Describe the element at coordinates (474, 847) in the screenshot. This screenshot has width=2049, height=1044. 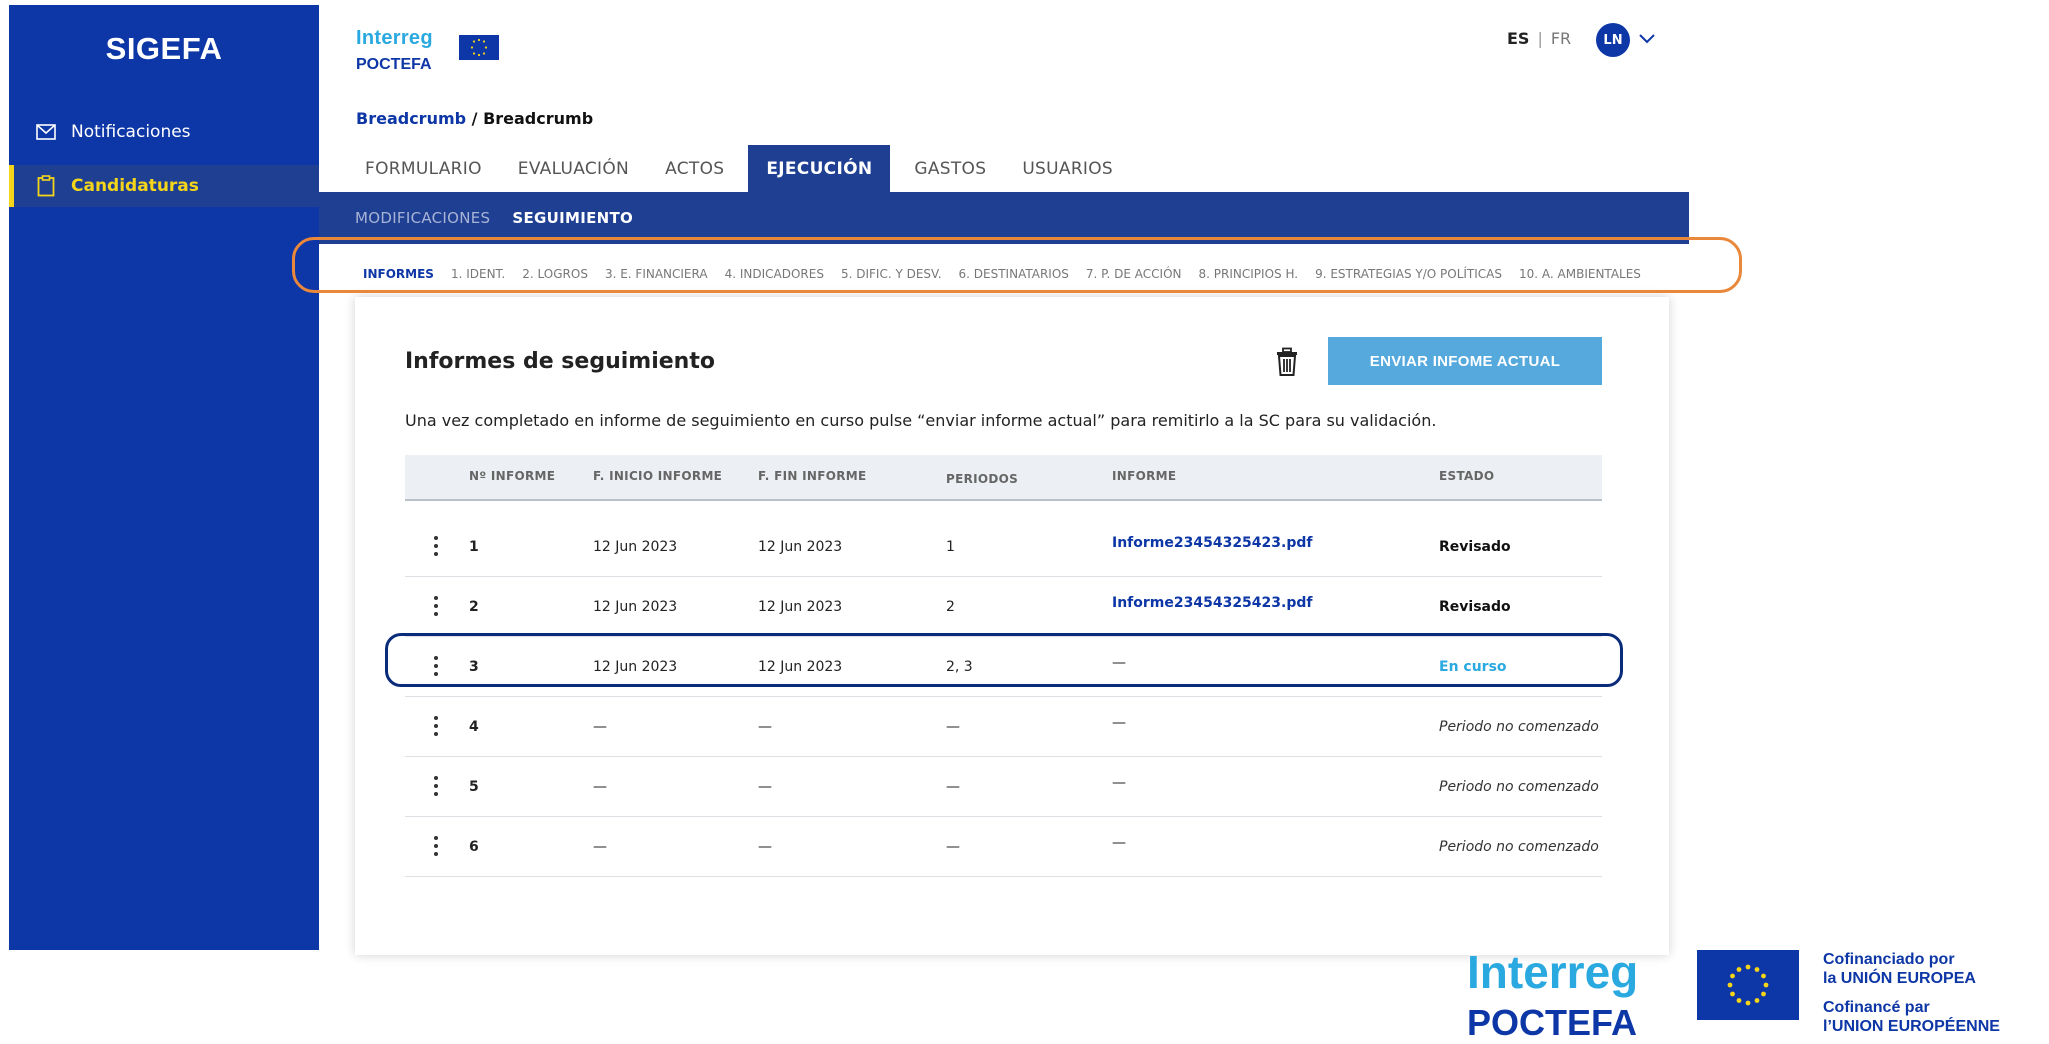
I see `row-num: 6` at that location.